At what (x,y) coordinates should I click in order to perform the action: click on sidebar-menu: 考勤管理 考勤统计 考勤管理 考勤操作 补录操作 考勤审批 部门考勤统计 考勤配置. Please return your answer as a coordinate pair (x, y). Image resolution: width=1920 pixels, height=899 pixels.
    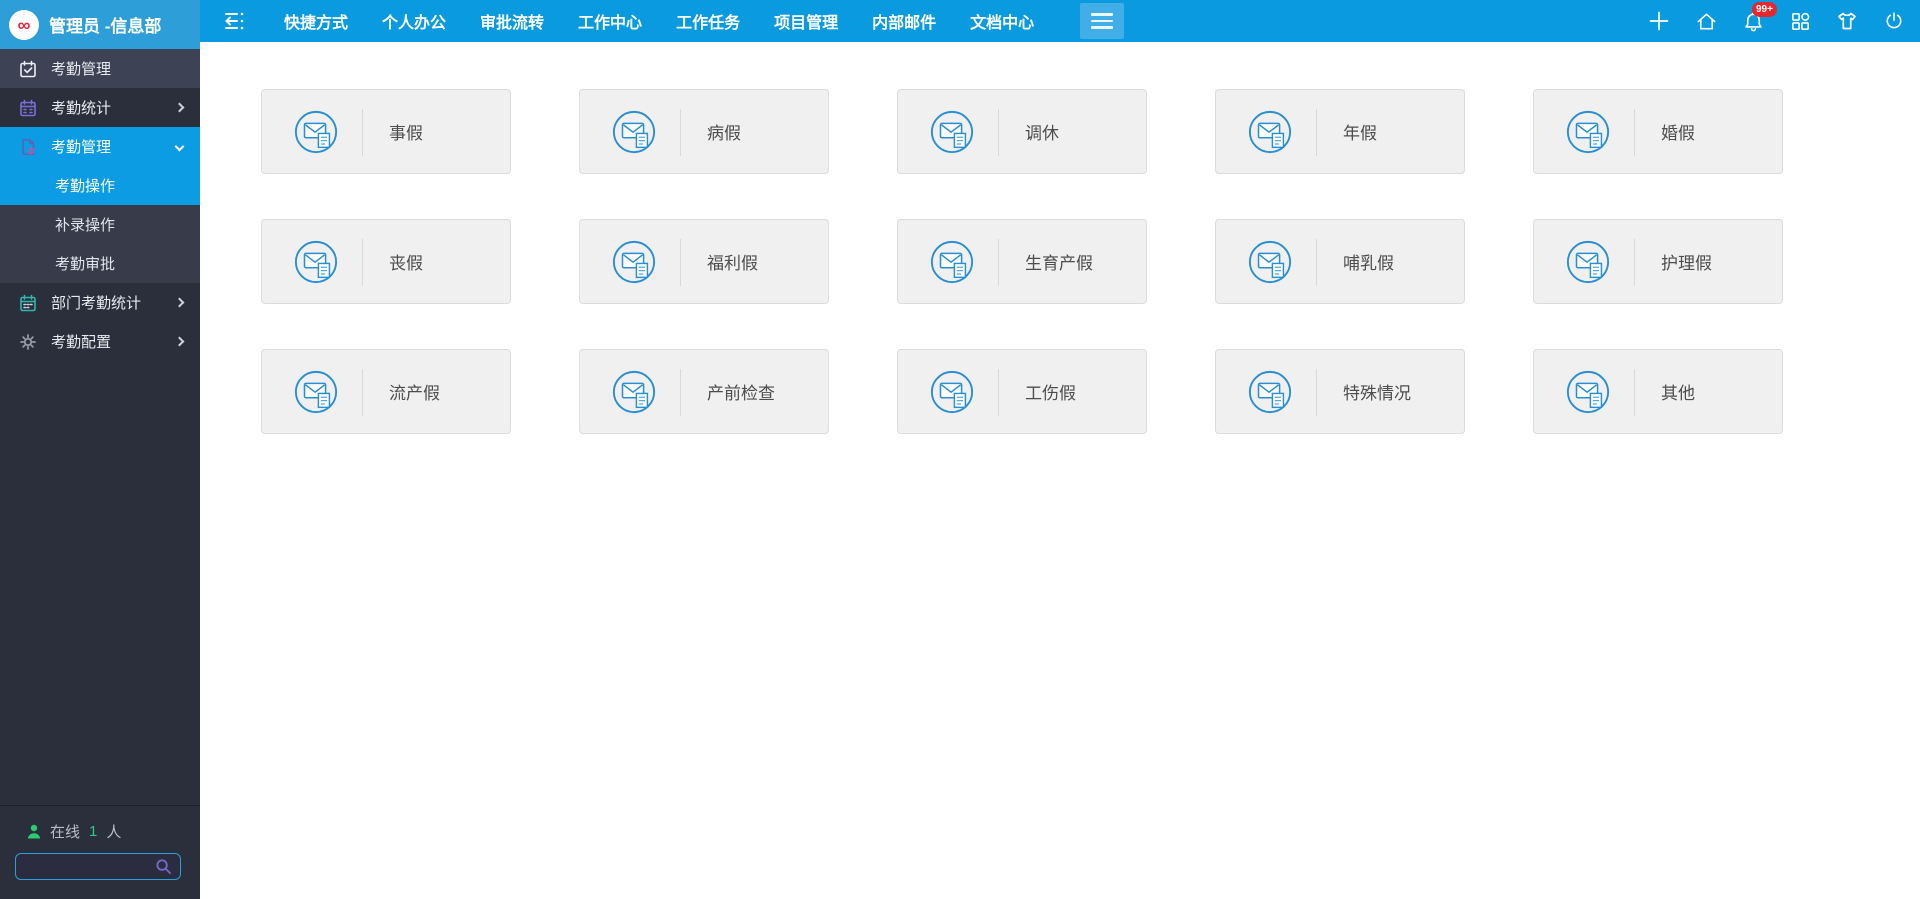
    Looking at the image, I should click on (100, 205).